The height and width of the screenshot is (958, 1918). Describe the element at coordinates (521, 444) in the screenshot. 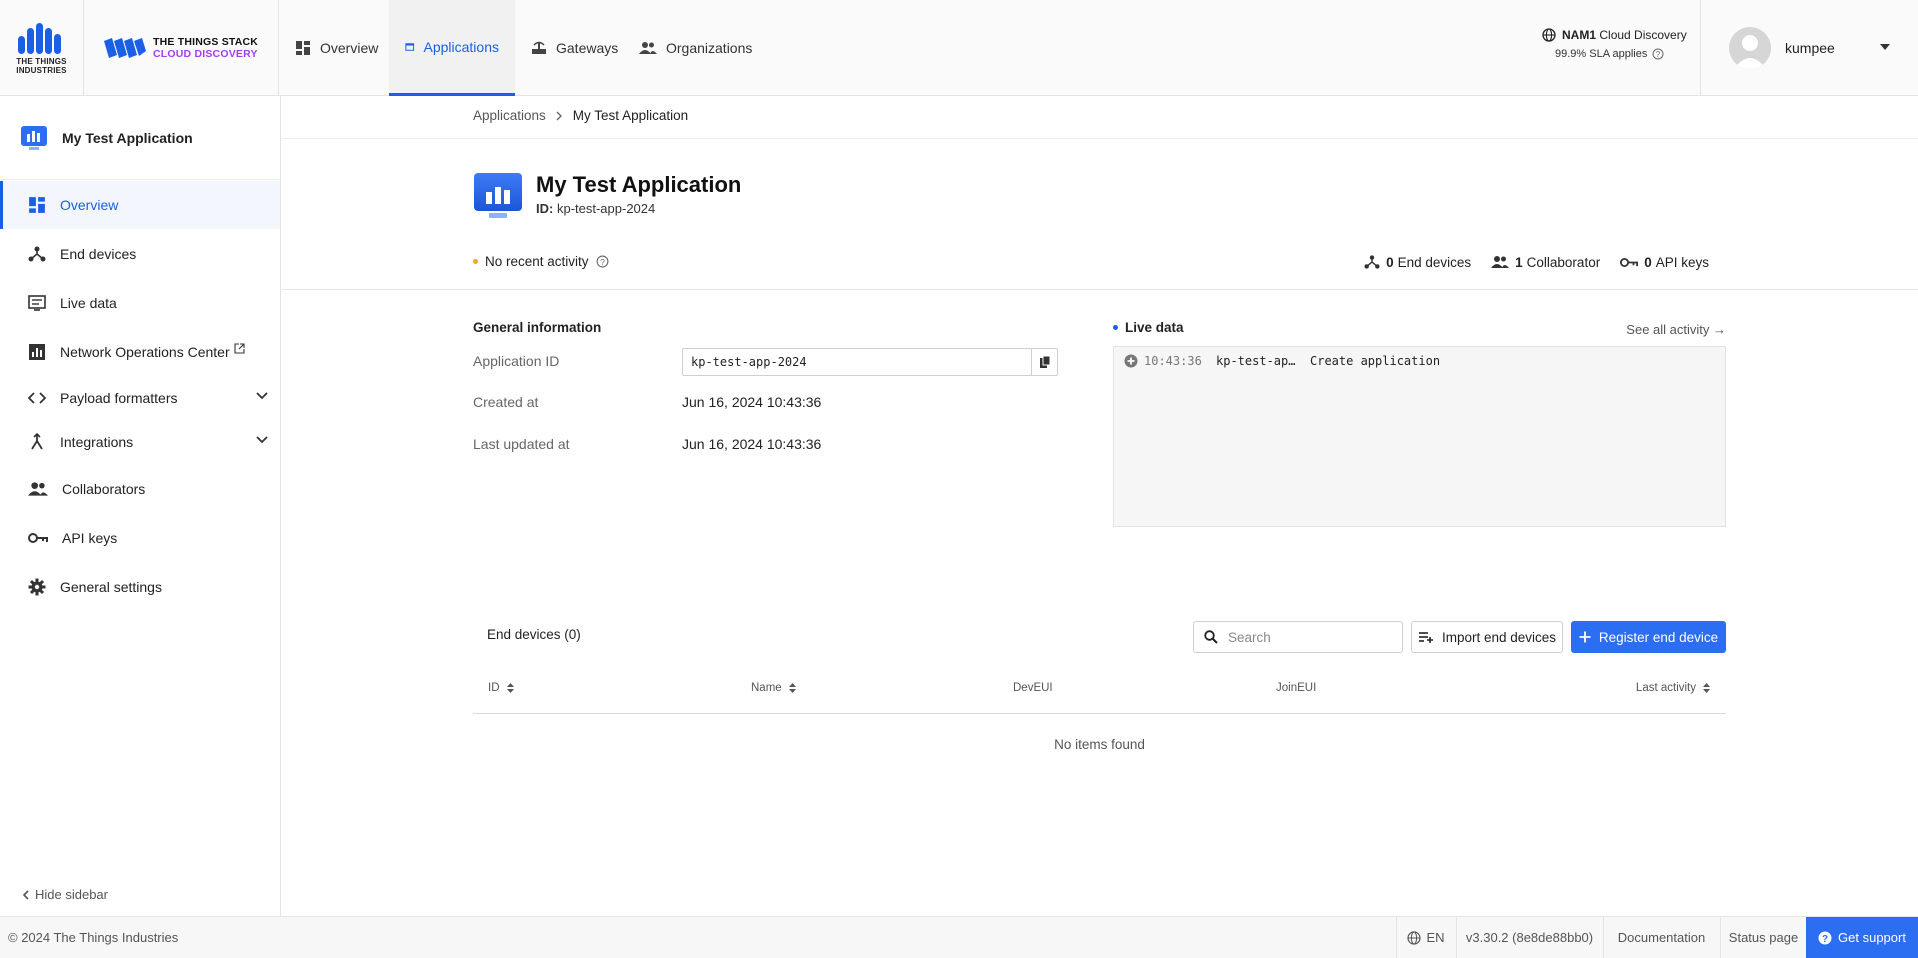

I see `updated-at-label: Last updated at` at that location.